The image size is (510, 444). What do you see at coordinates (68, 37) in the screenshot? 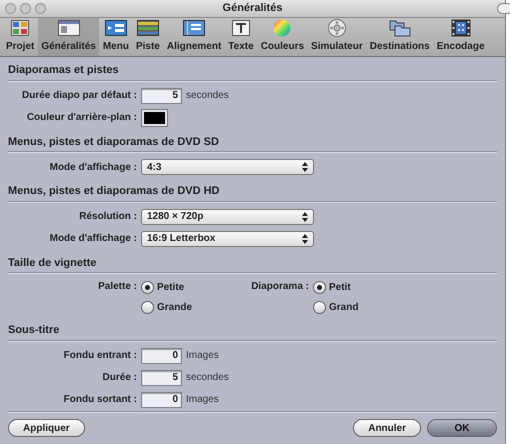
I see `toolbar-tab: Généralités` at bounding box center [68, 37].